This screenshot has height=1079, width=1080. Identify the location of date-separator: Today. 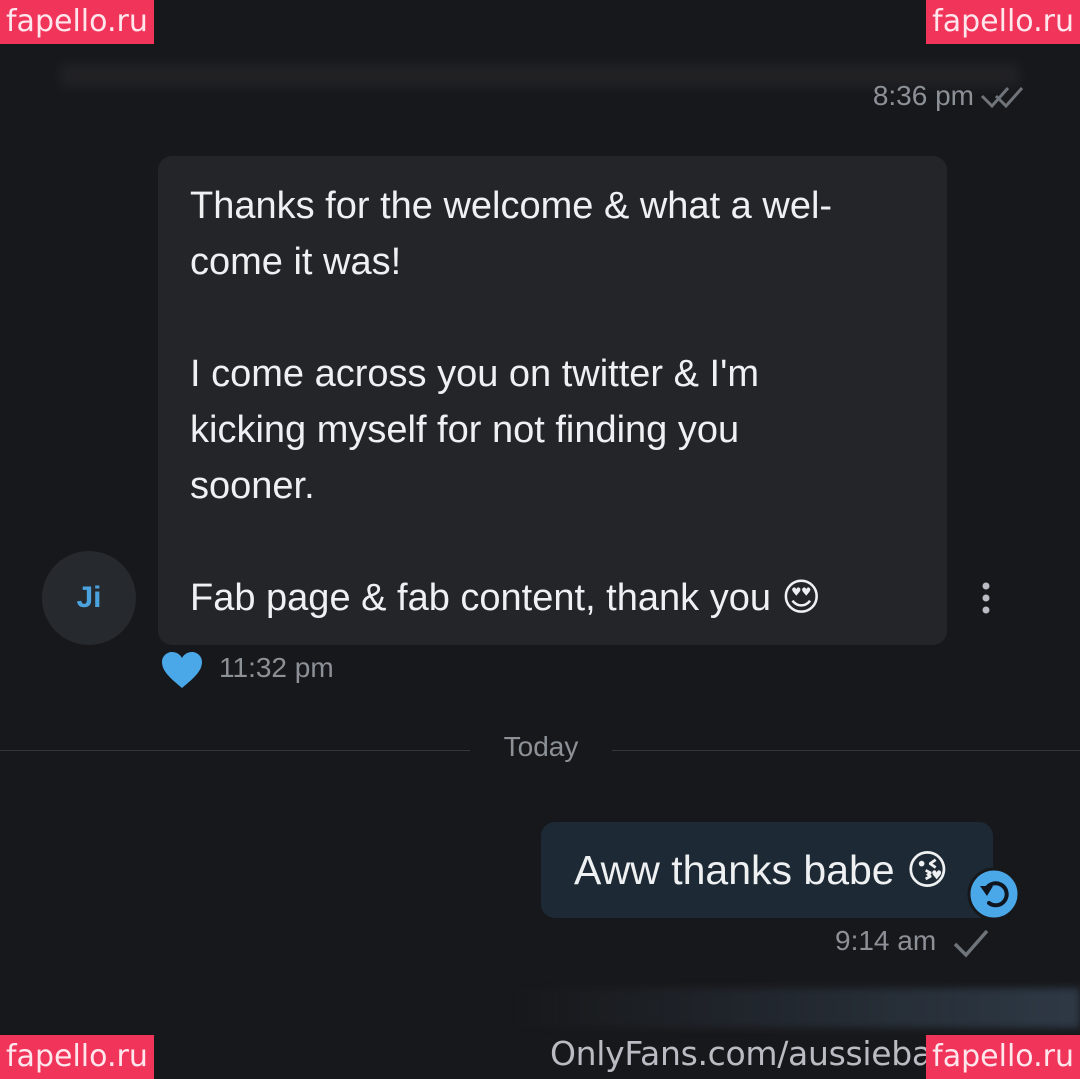
(541, 746).